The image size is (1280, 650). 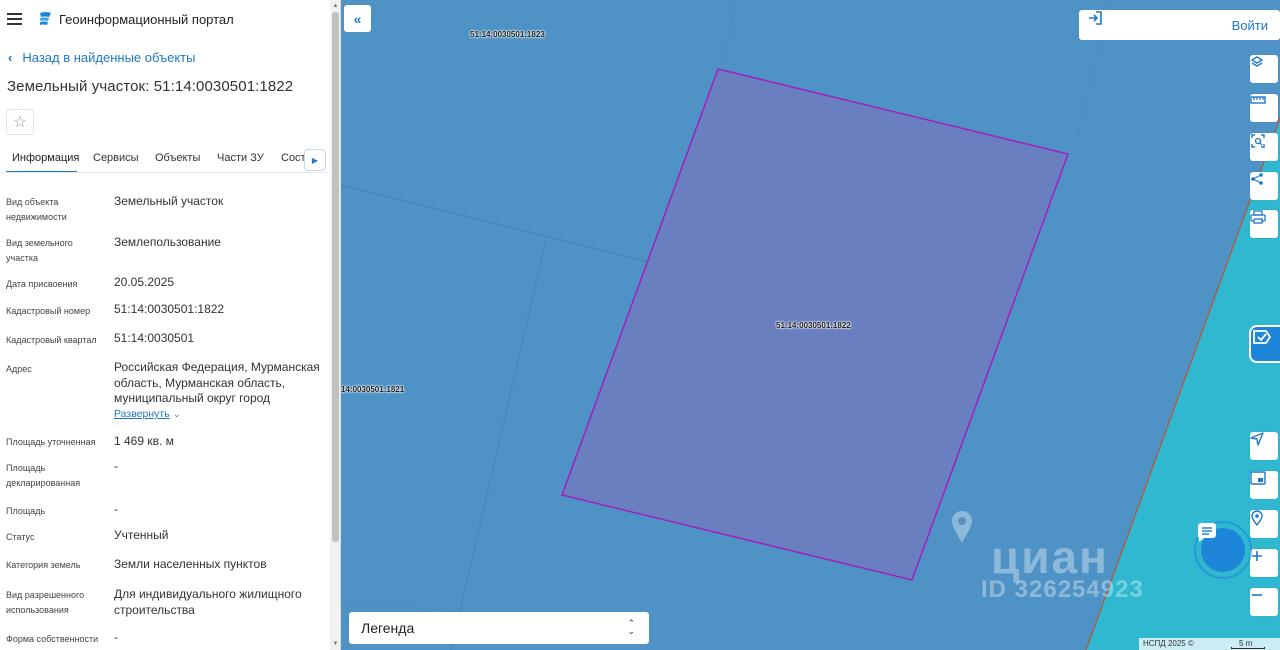 I want to click on minimap-icon, so click(x=1258, y=478).